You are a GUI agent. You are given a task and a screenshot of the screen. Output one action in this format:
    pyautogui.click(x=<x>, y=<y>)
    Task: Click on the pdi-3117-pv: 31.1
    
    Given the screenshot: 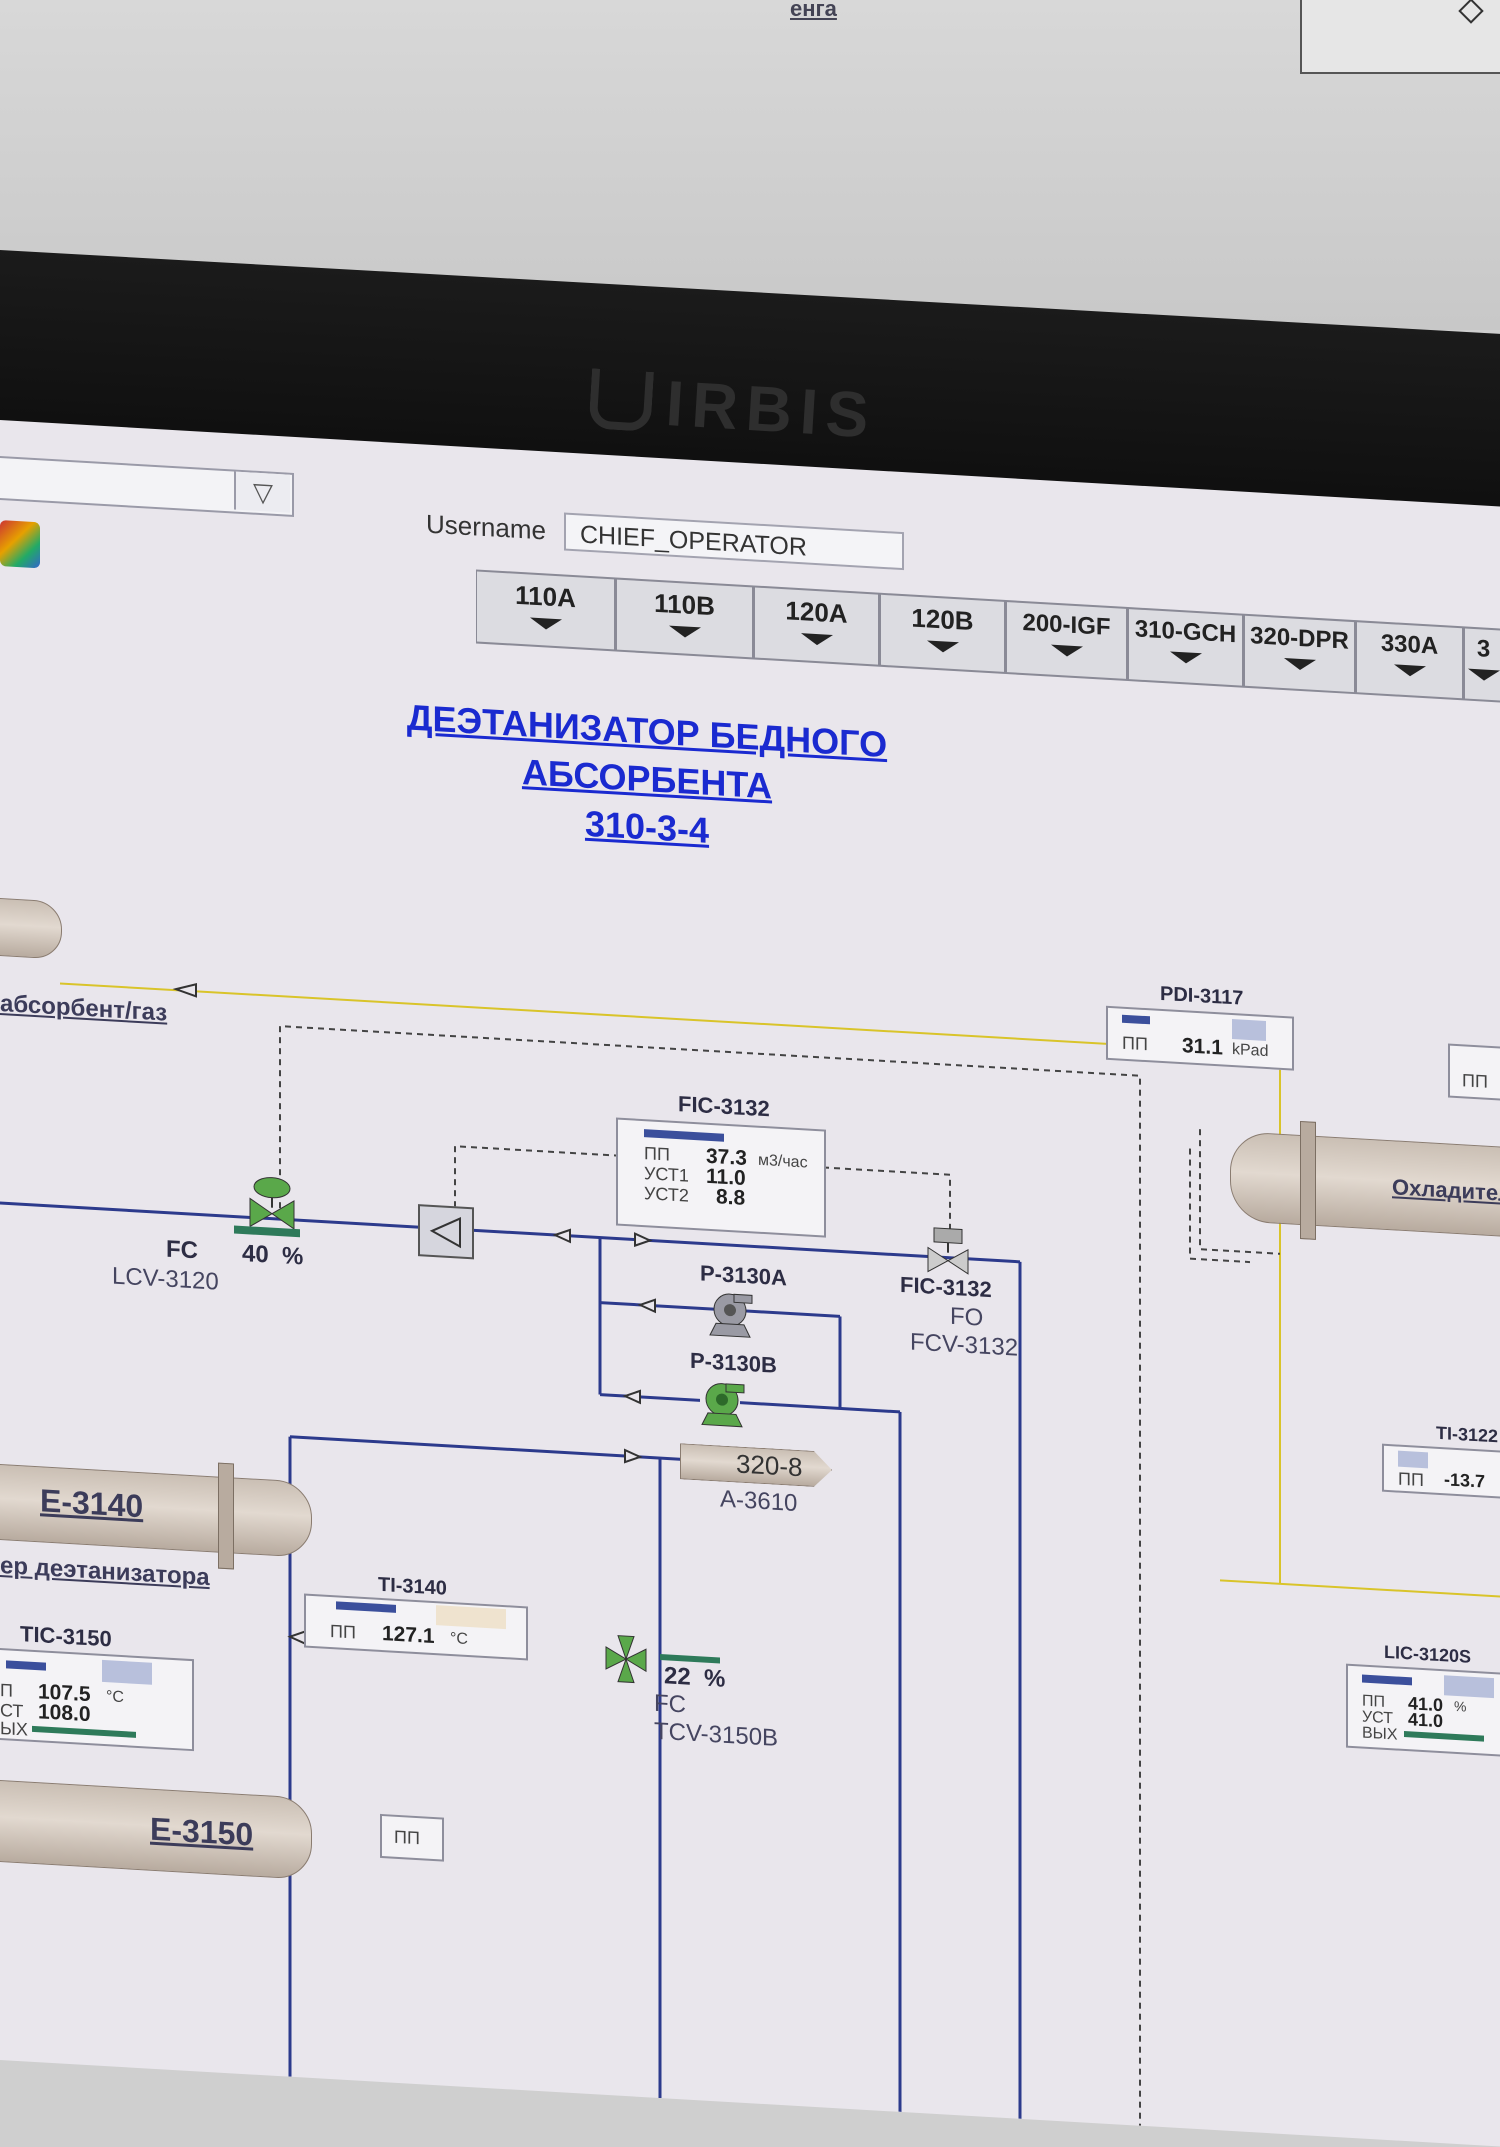 What is the action you would take?
    pyautogui.click(x=1202, y=1047)
    